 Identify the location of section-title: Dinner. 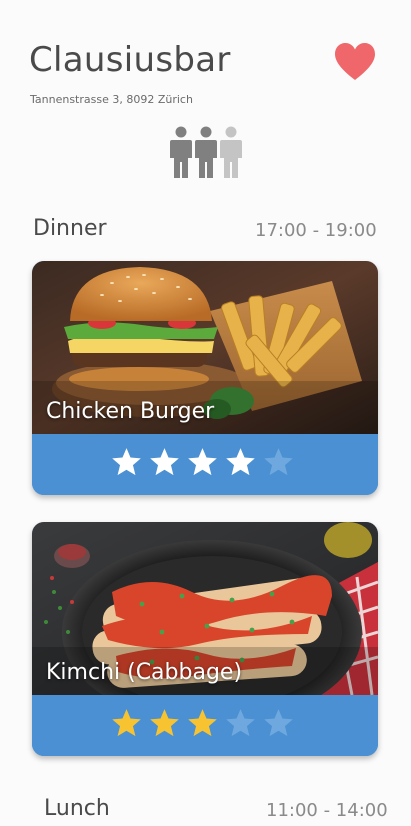
(70, 228).